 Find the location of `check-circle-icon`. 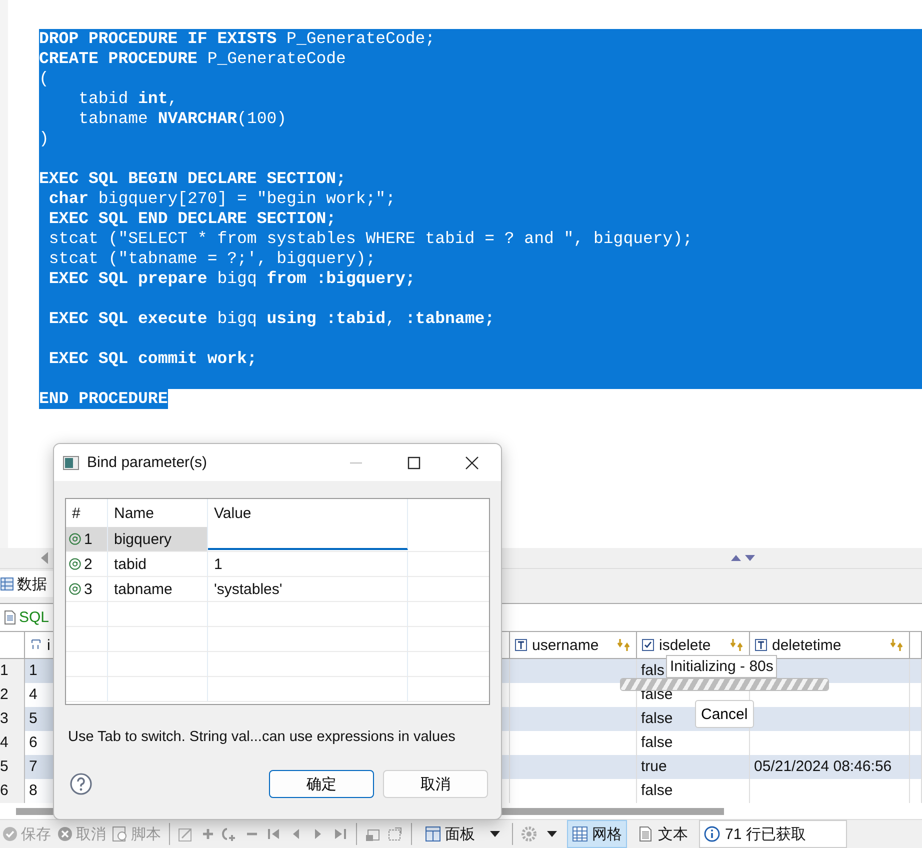

check-circle-icon is located at coordinates (10, 834).